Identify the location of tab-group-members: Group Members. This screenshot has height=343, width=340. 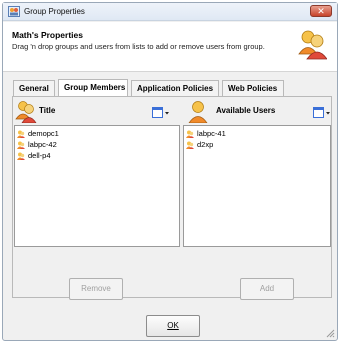
(93, 87).